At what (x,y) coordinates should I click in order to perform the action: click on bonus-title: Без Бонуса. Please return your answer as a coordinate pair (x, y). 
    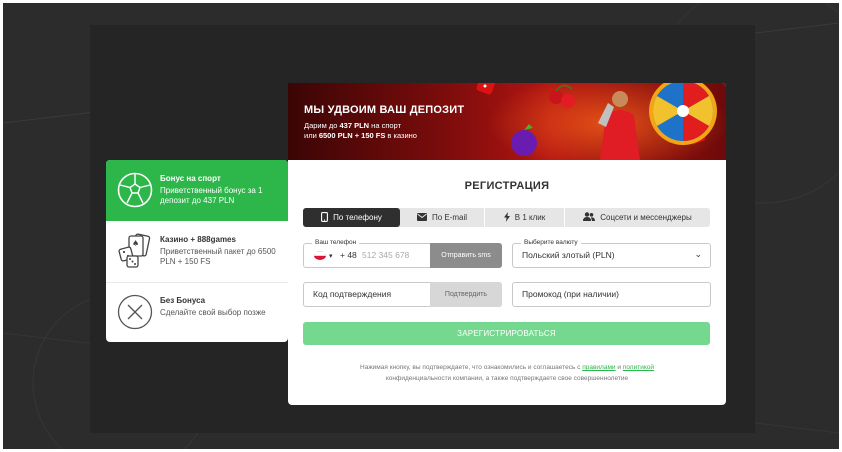
    Looking at the image, I should click on (183, 300).